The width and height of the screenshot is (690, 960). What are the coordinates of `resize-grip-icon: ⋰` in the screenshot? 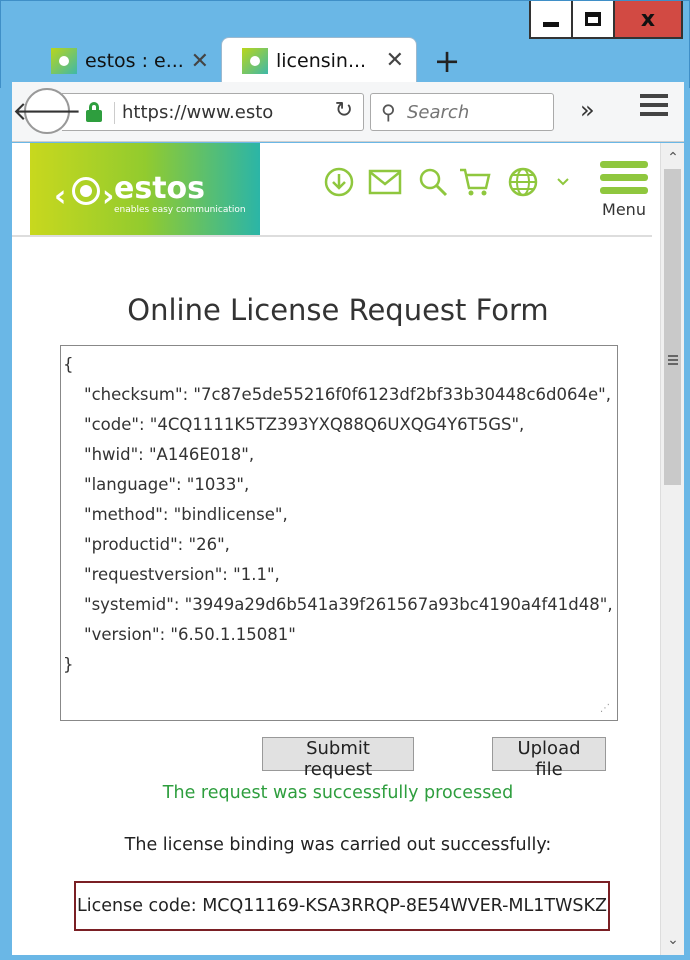 It's located at (605, 708).